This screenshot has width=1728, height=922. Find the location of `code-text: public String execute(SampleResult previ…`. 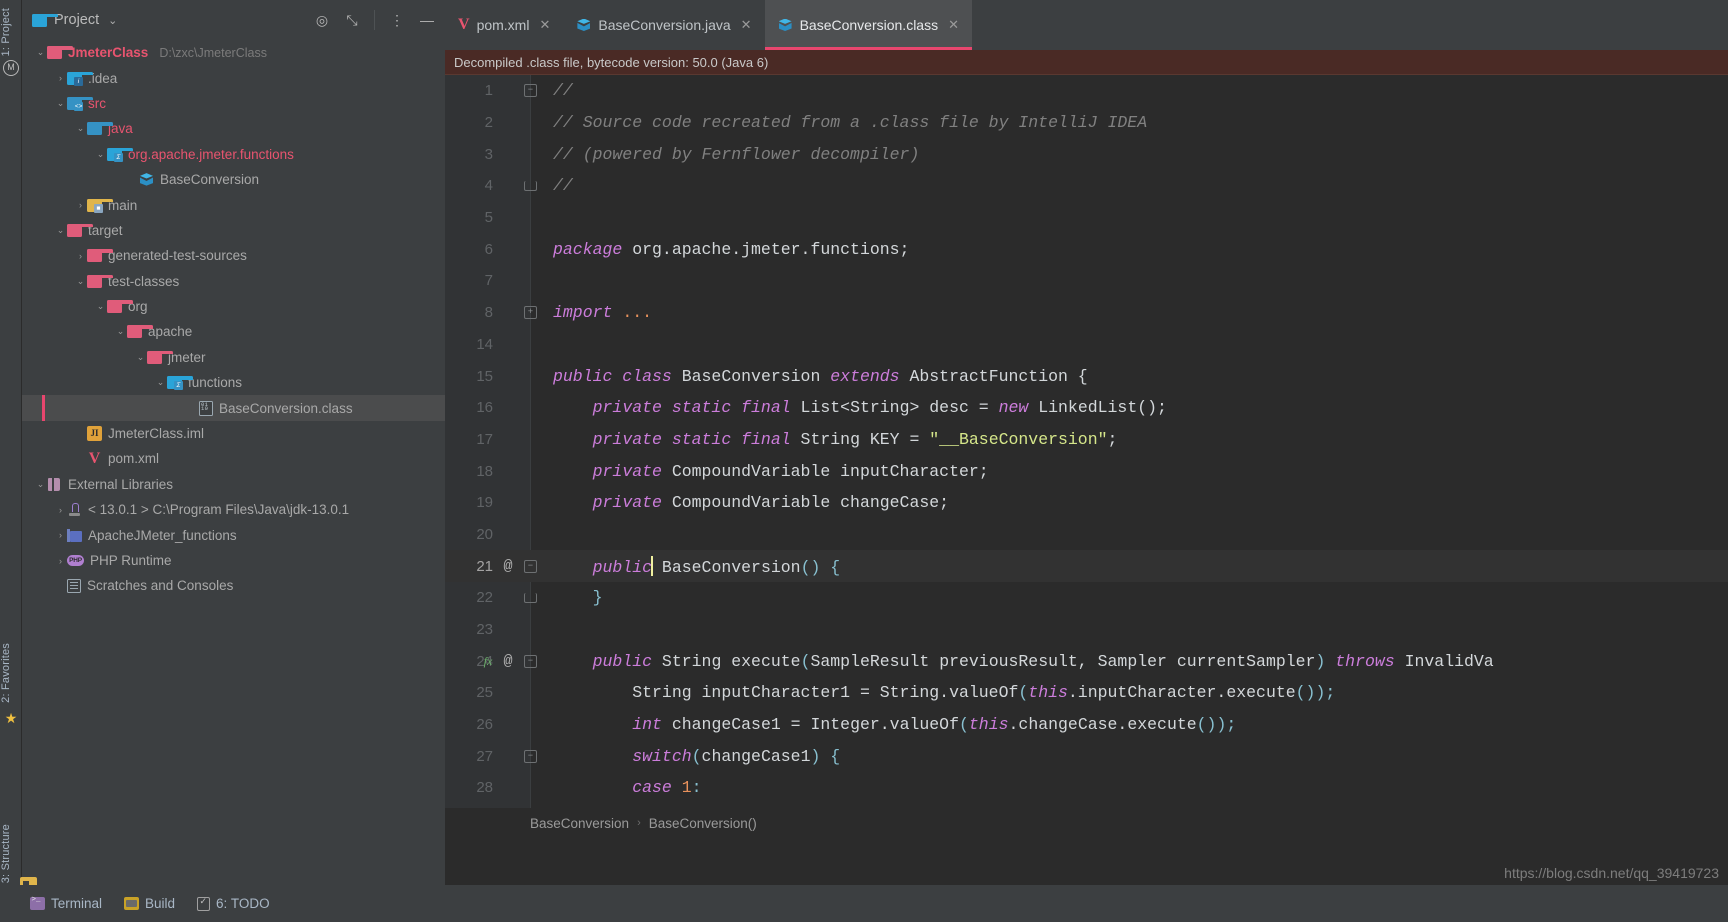

code-text: public String execute(SampleResult previ… is located at coordinates (1023, 661).